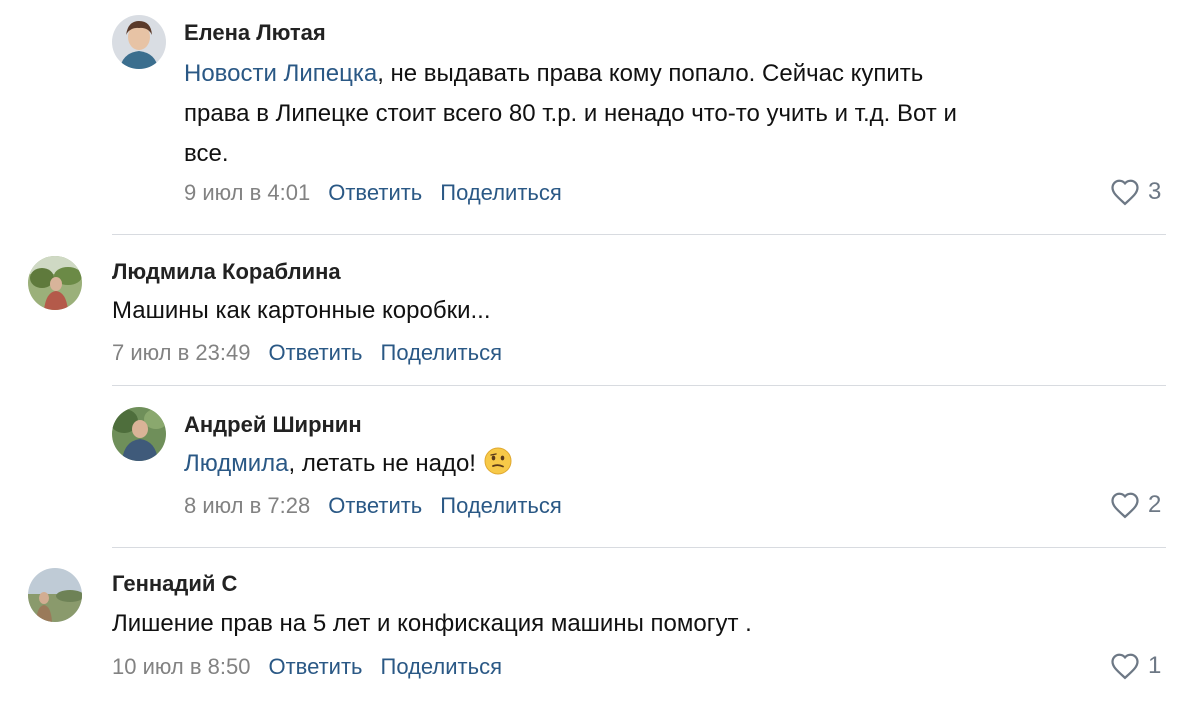  I want to click on comment-meta: 9 июл в 4:01 Ответить Поделиться, so click(373, 193).